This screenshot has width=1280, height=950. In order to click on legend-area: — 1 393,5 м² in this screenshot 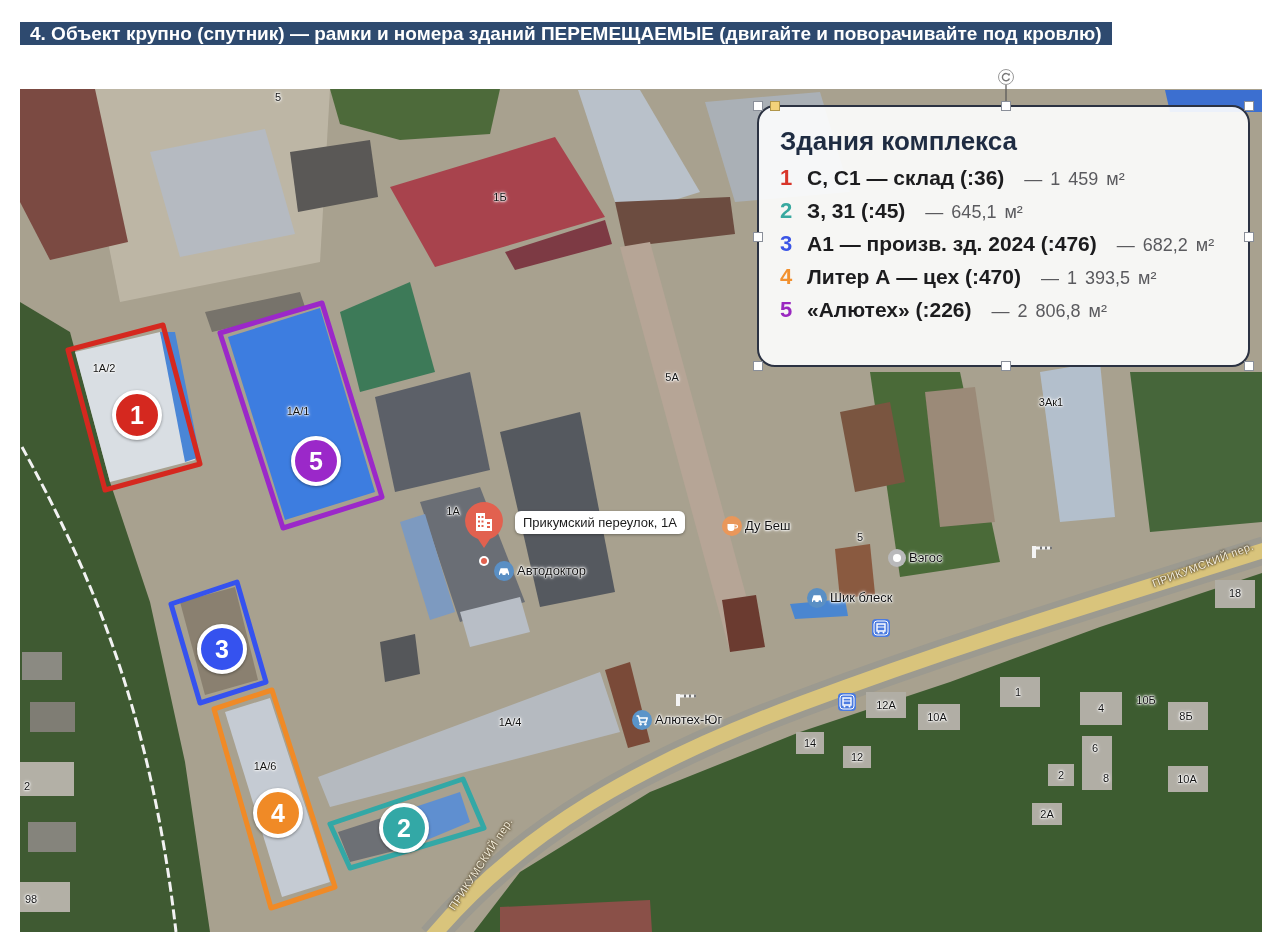, I will do `click(1098, 278)`.